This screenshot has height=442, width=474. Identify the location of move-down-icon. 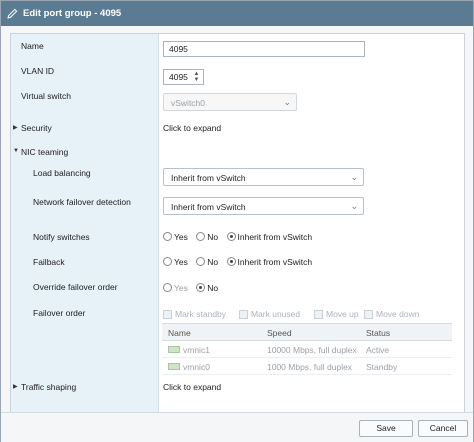
(368, 314).